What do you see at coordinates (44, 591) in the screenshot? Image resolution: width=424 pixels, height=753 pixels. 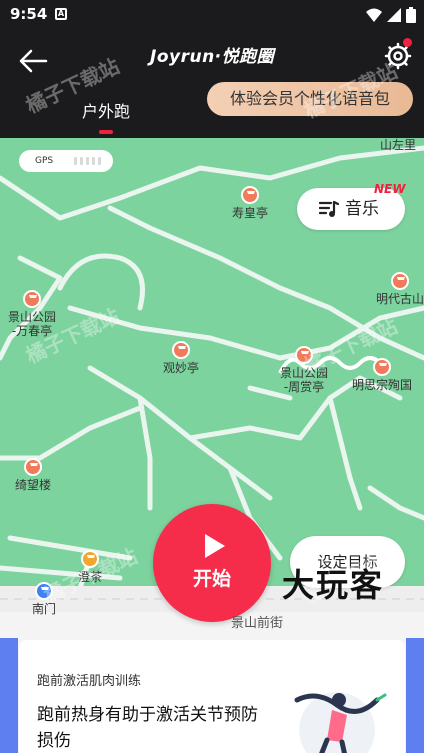 I see `gate-icon` at bounding box center [44, 591].